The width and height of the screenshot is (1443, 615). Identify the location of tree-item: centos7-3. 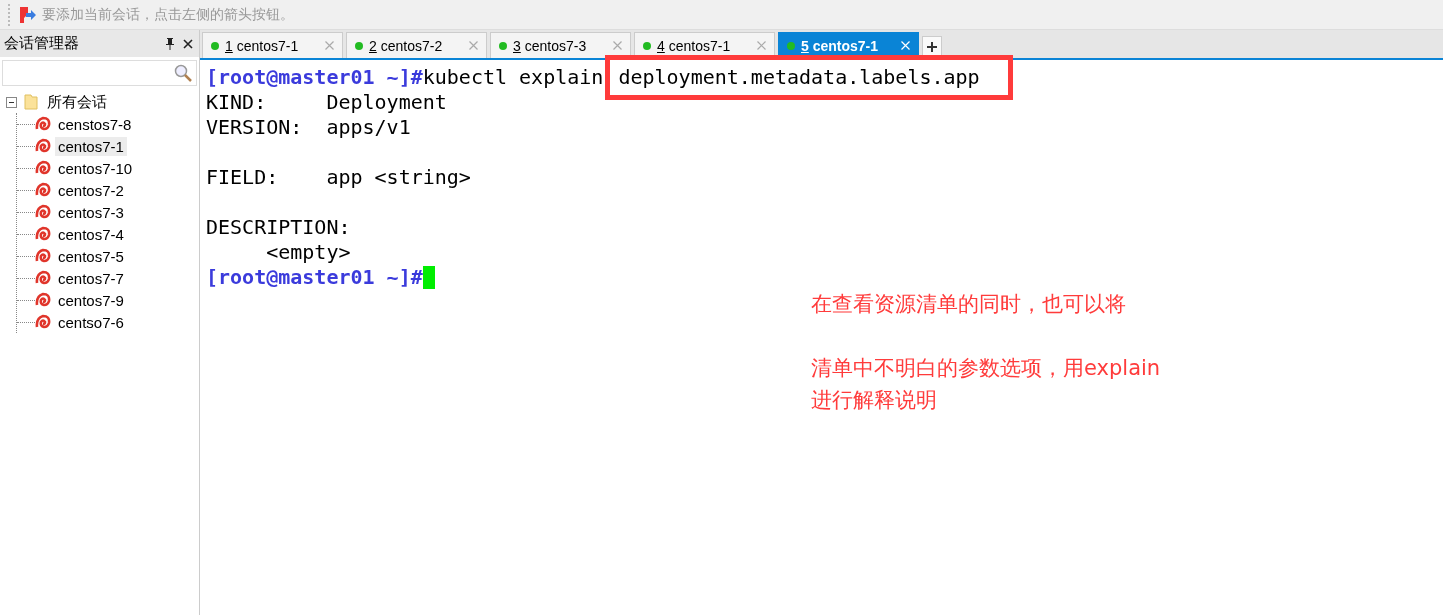
(91, 212).